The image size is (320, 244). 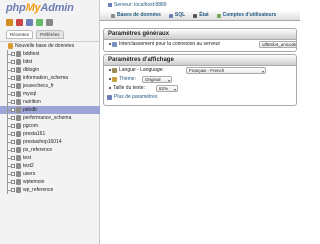 I want to click on language-icon, so click(x=114, y=70).